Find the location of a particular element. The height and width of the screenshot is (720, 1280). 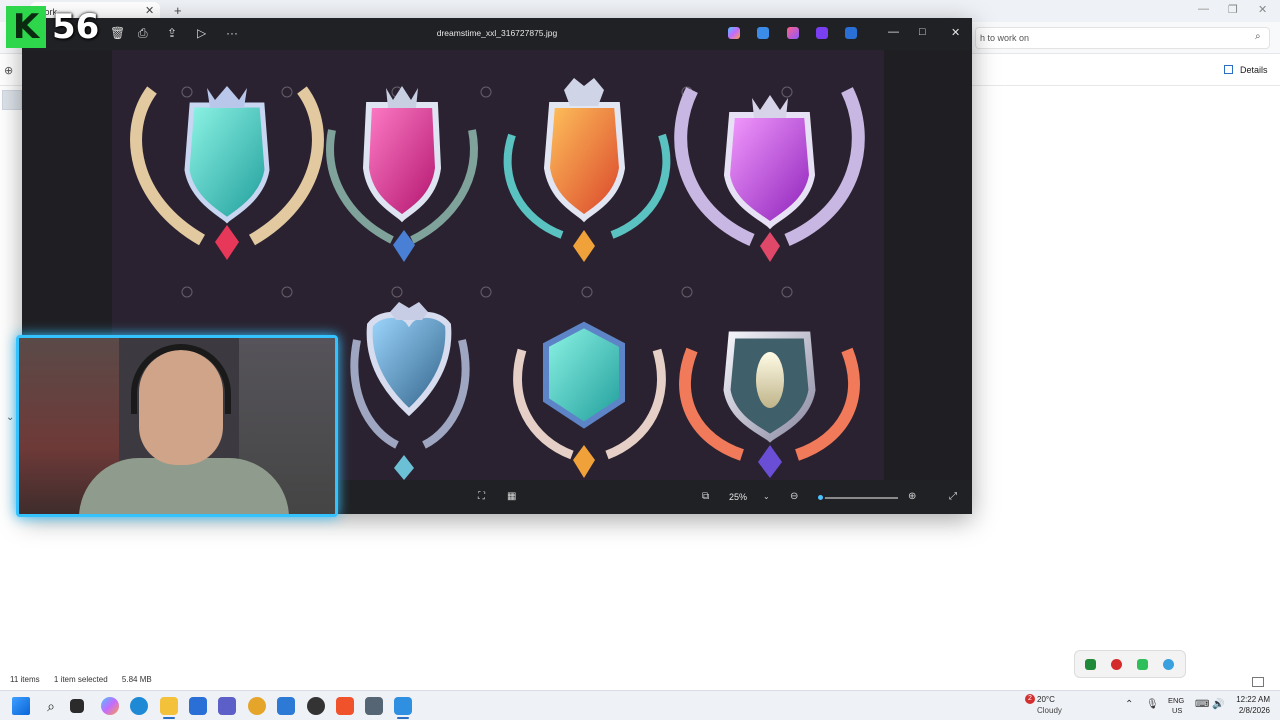

emblem-teal-gold is located at coordinates (227, 173).